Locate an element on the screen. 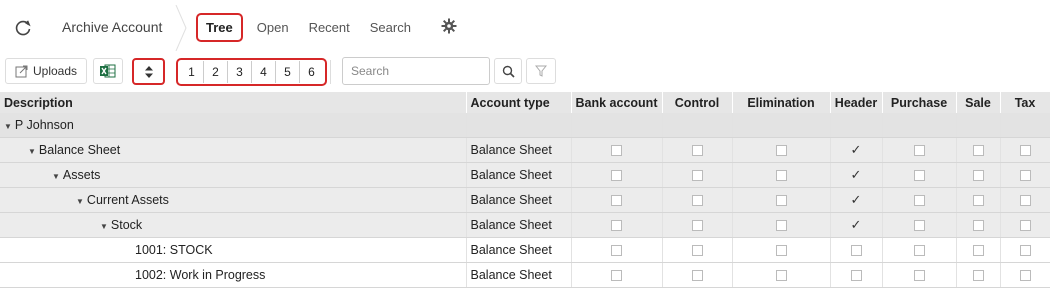 The width and height of the screenshot is (1050, 288). description-cell: ▼ Assets is located at coordinates (233, 175).